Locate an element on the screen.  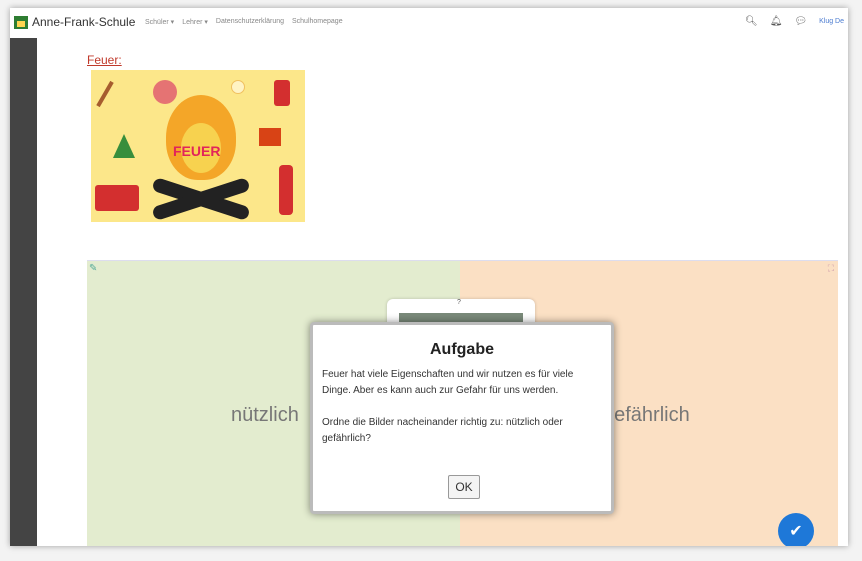
dialog-title: Aufgabe is located at coordinates (462, 349).